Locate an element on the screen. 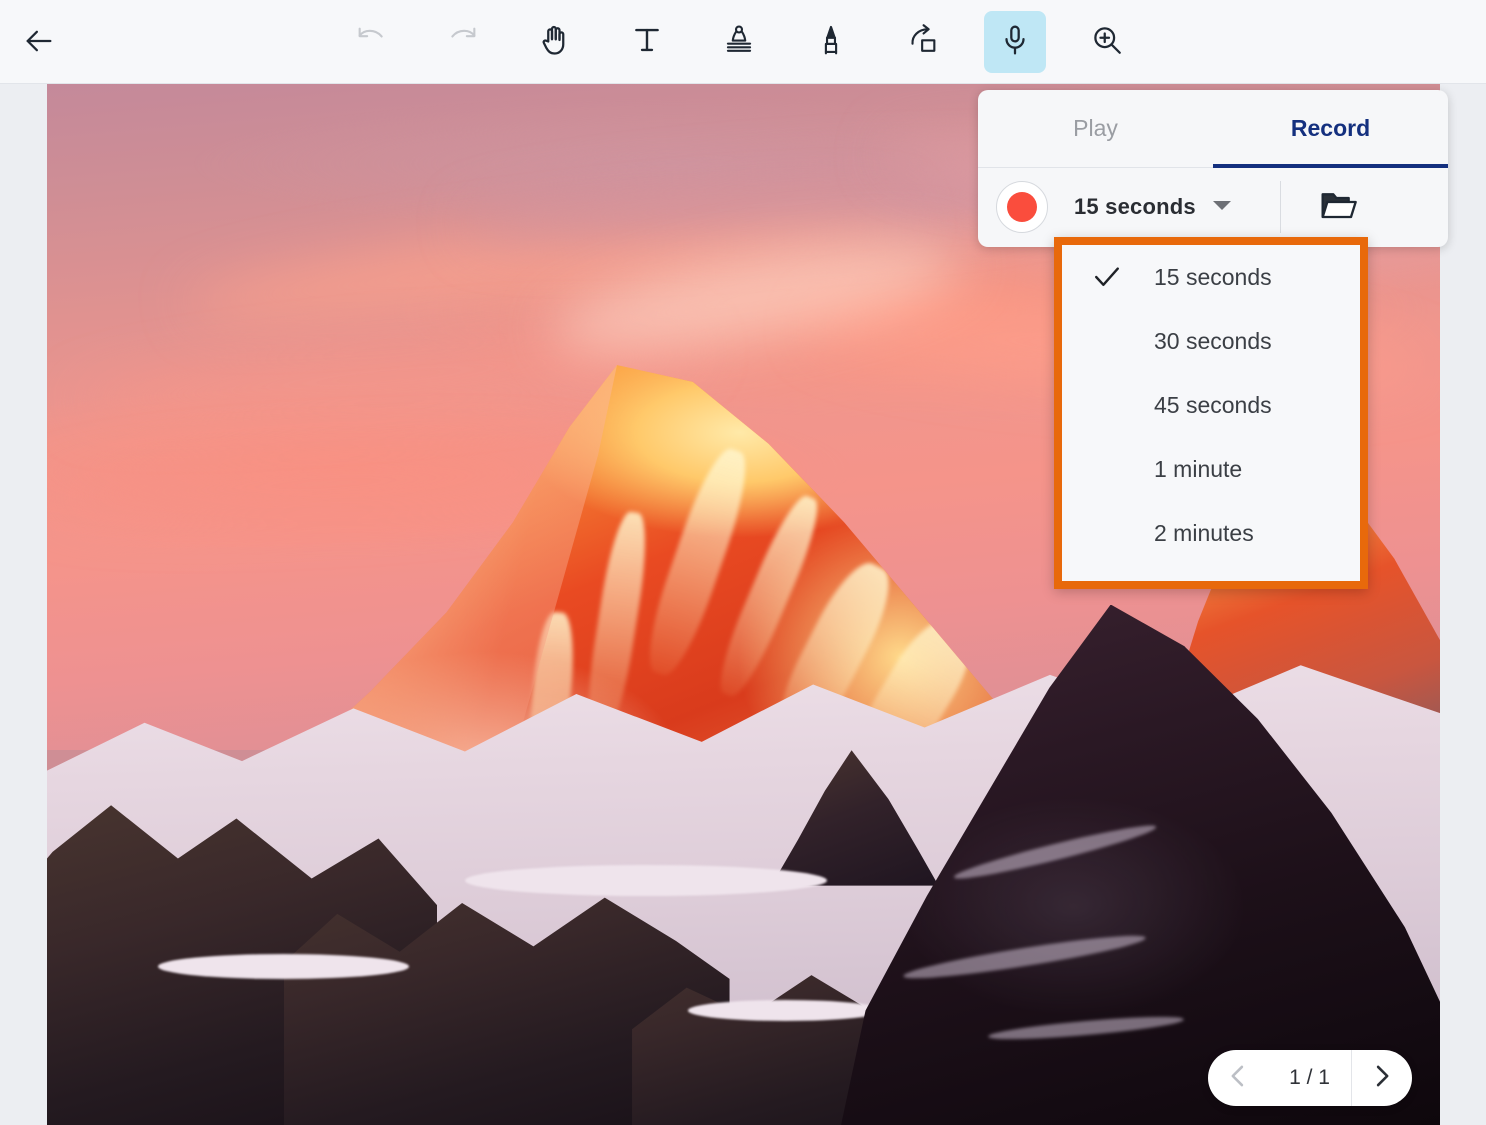 This screenshot has width=1486, height=1125. stamp-tool is located at coordinates (739, 42).